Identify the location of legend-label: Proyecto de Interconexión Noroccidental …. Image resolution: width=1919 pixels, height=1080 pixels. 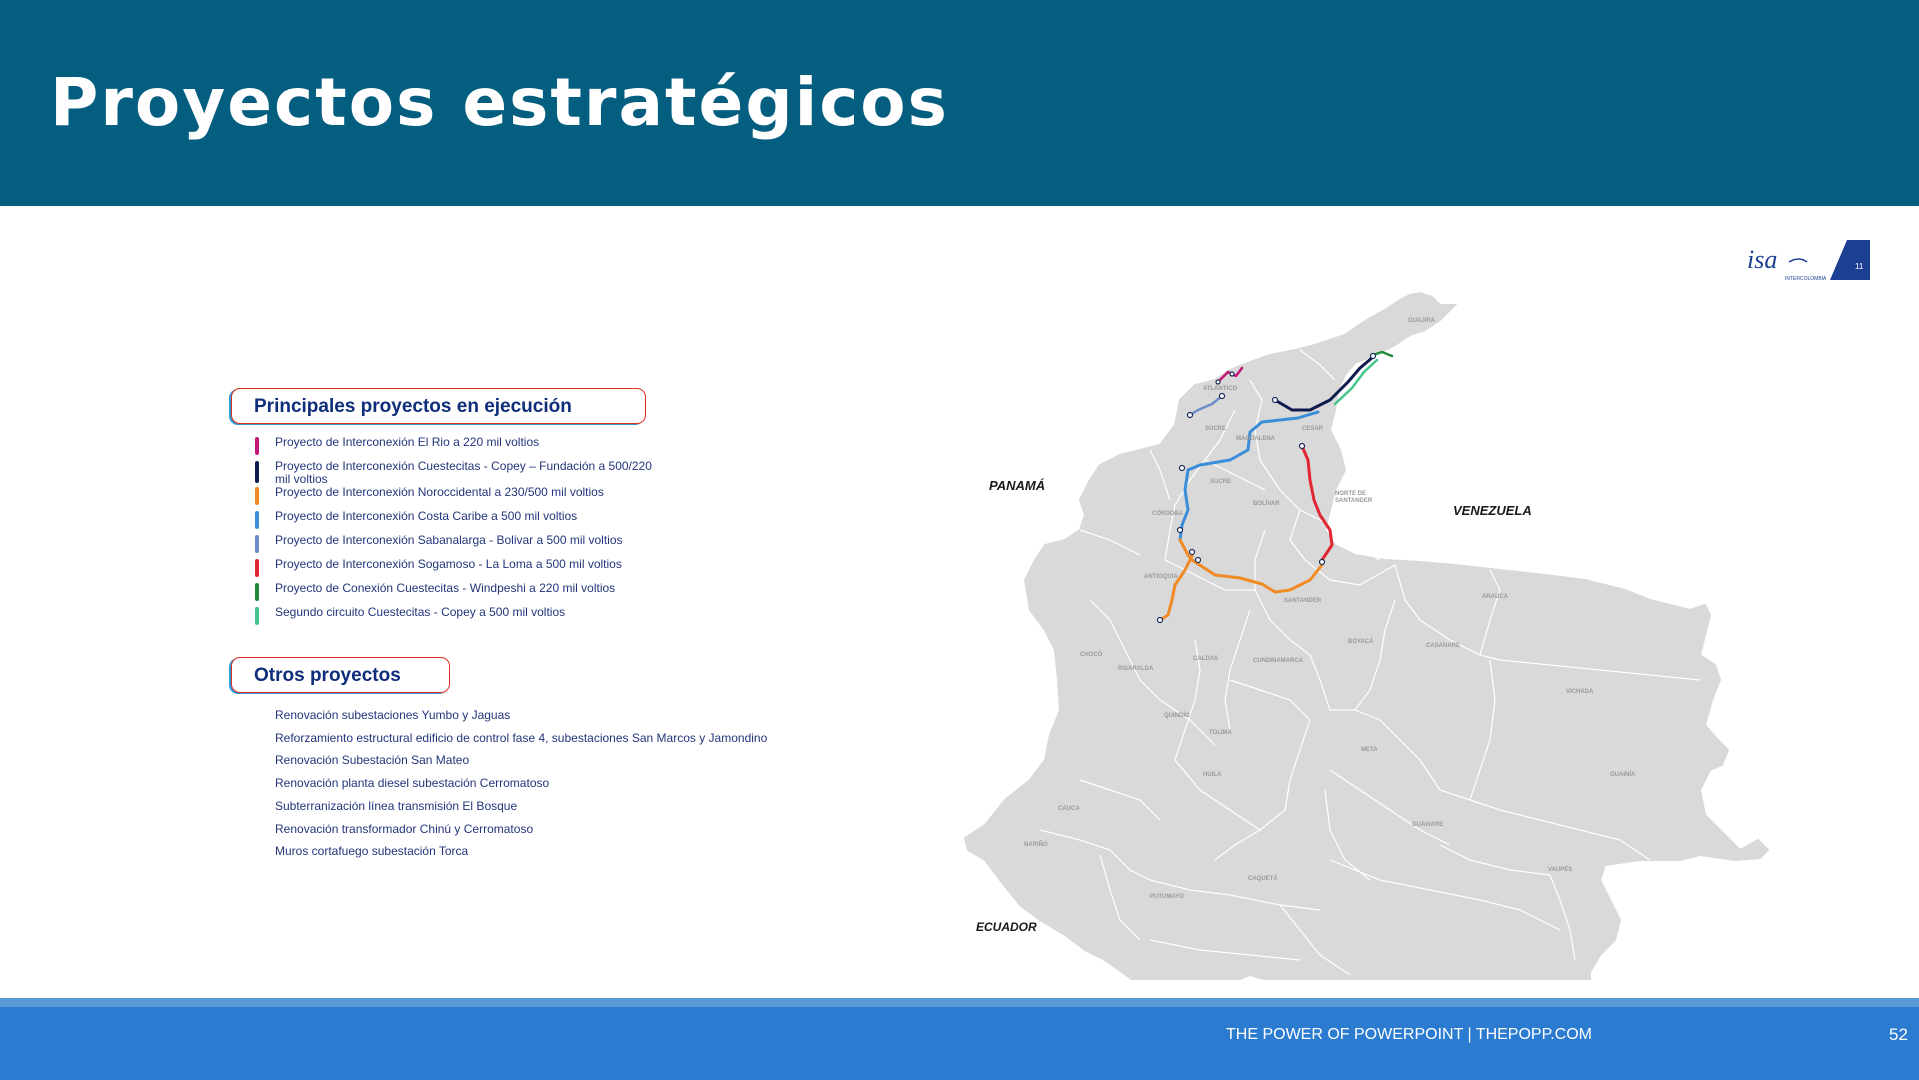
(439, 492).